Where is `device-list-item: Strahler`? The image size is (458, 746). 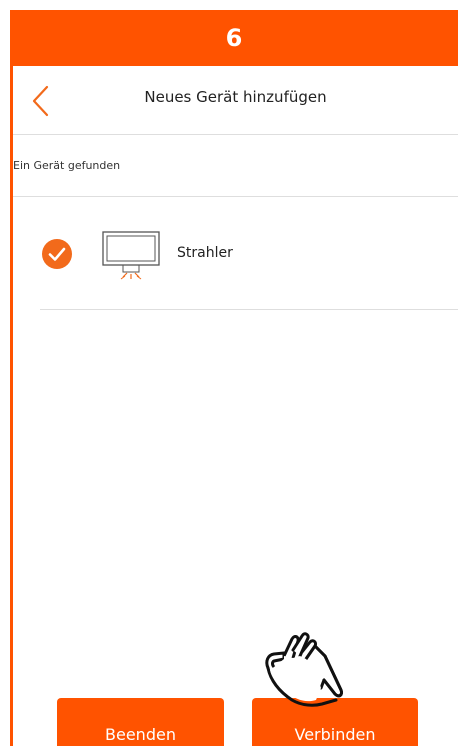
device-list-item: Strahler is located at coordinates (235, 253).